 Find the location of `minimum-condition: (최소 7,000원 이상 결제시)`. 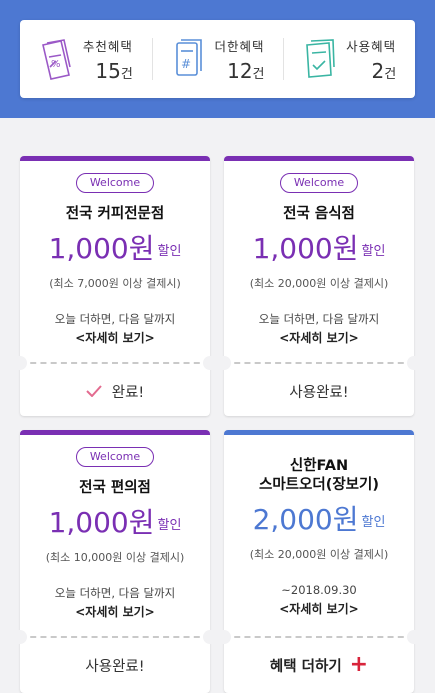

minimum-condition: (최소 7,000원 이상 결제시) is located at coordinates (115, 283).